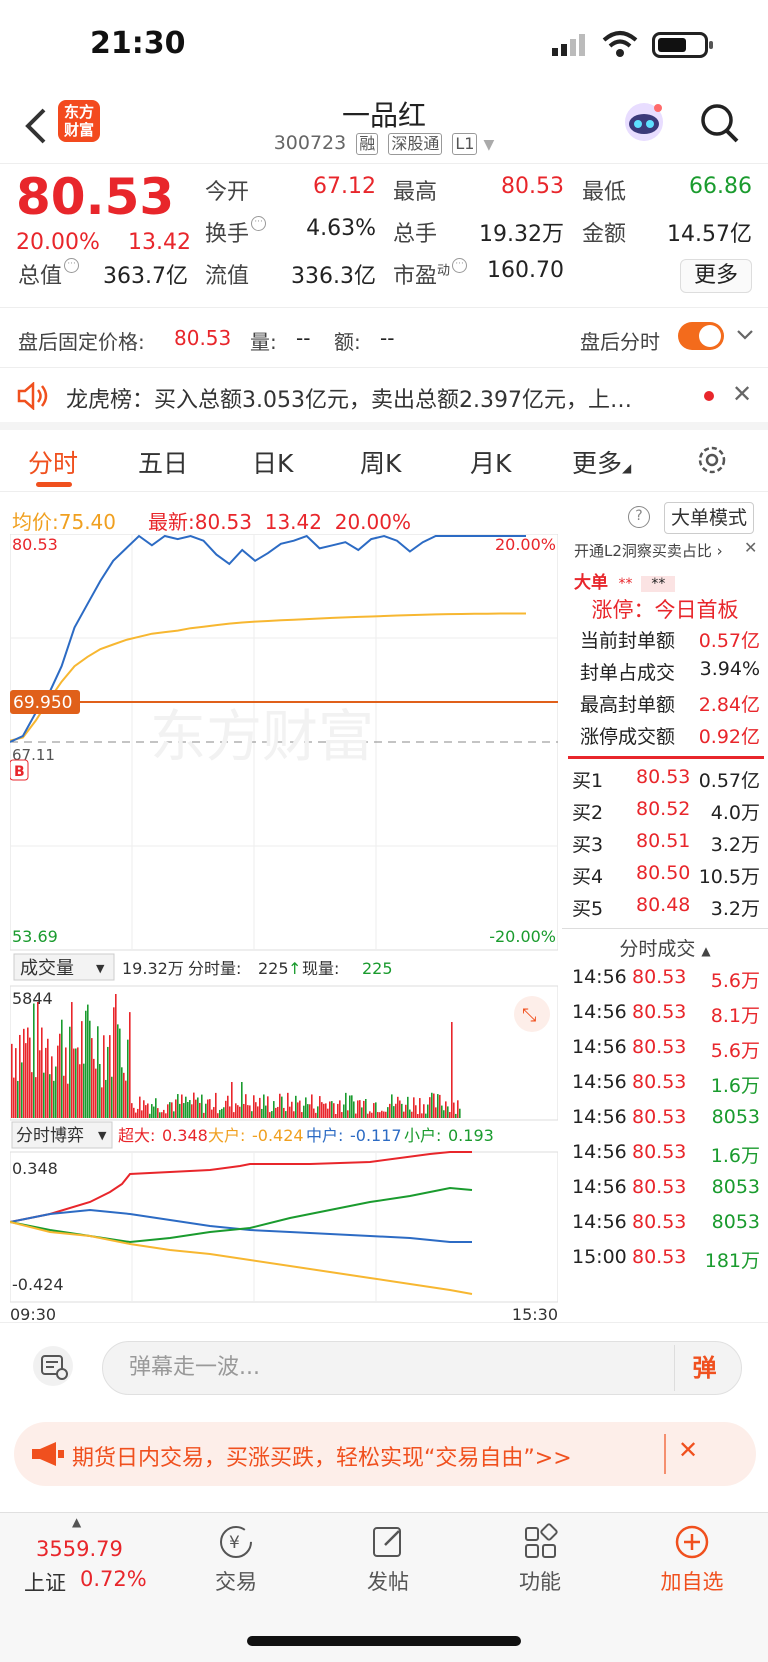 The image size is (768, 1662). What do you see at coordinates (670, 705) in the screenshot?
I see `limit-row: 最高封单额 2.84亿` at bounding box center [670, 705].